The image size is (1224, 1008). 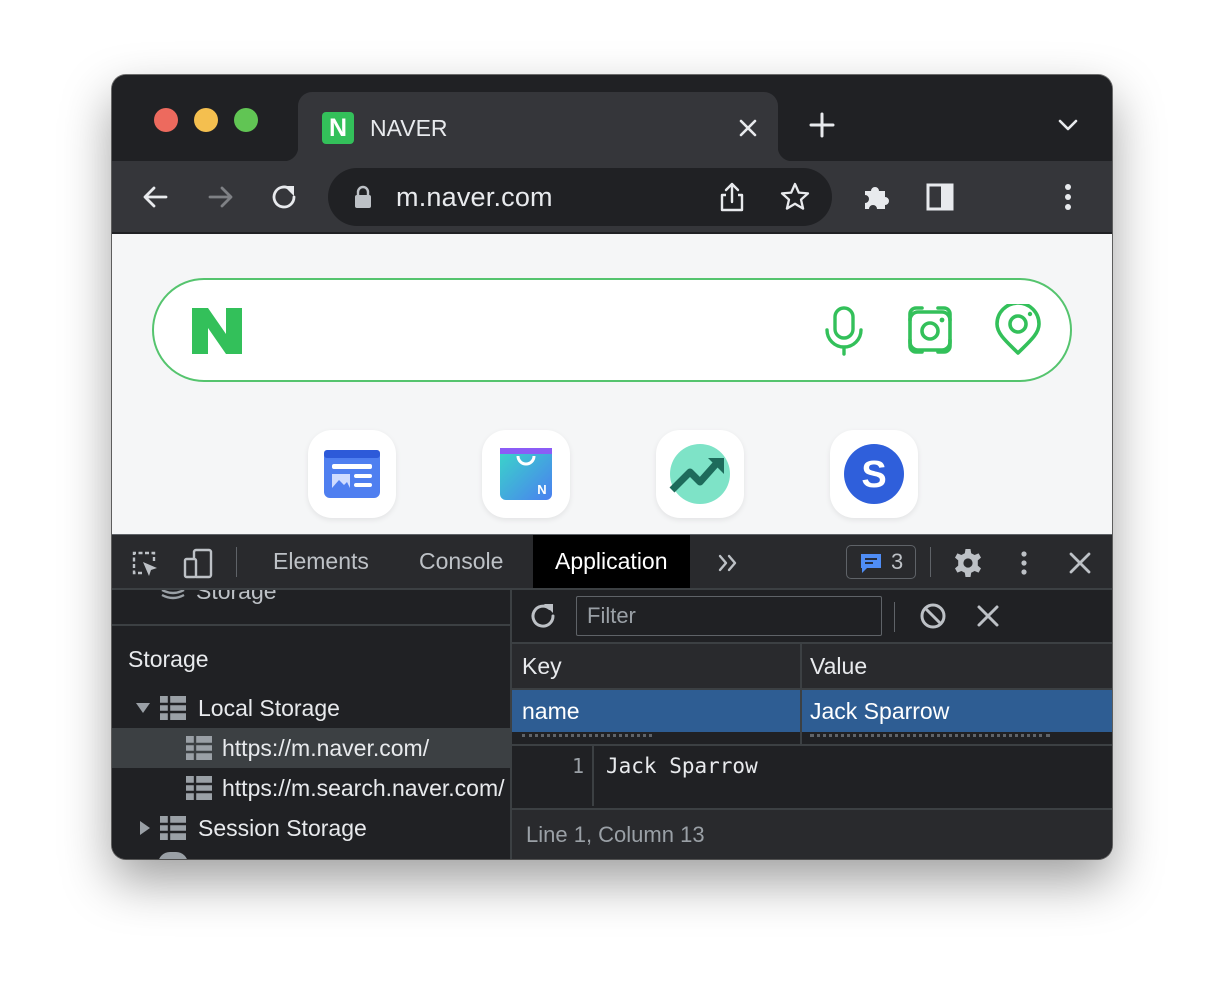 What do you see at coordinates (246, 120) in the screenshot?
I see `zoom-window-button` at bounding box center [246, 120].